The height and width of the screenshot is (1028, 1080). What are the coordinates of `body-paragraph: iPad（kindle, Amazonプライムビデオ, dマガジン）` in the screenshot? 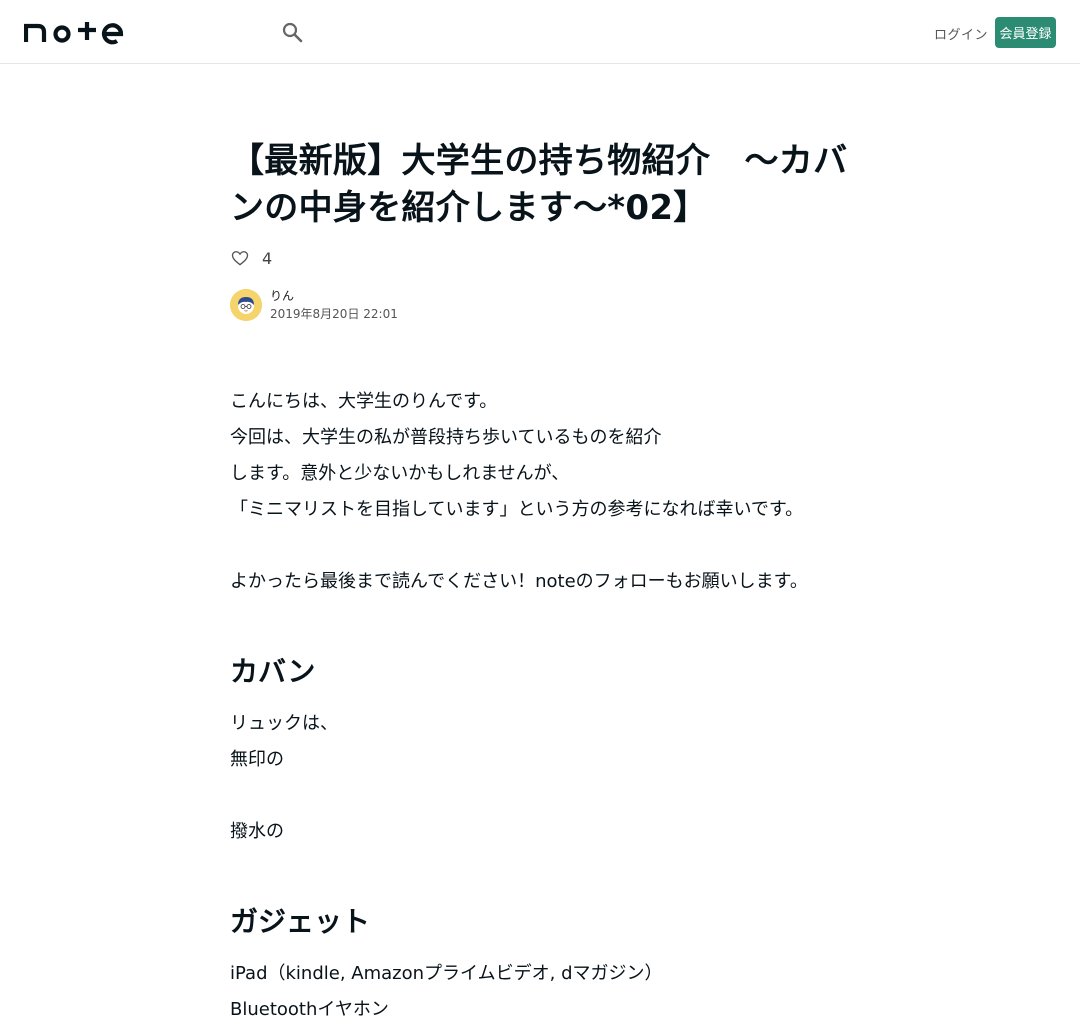 It's located at (446, 973).